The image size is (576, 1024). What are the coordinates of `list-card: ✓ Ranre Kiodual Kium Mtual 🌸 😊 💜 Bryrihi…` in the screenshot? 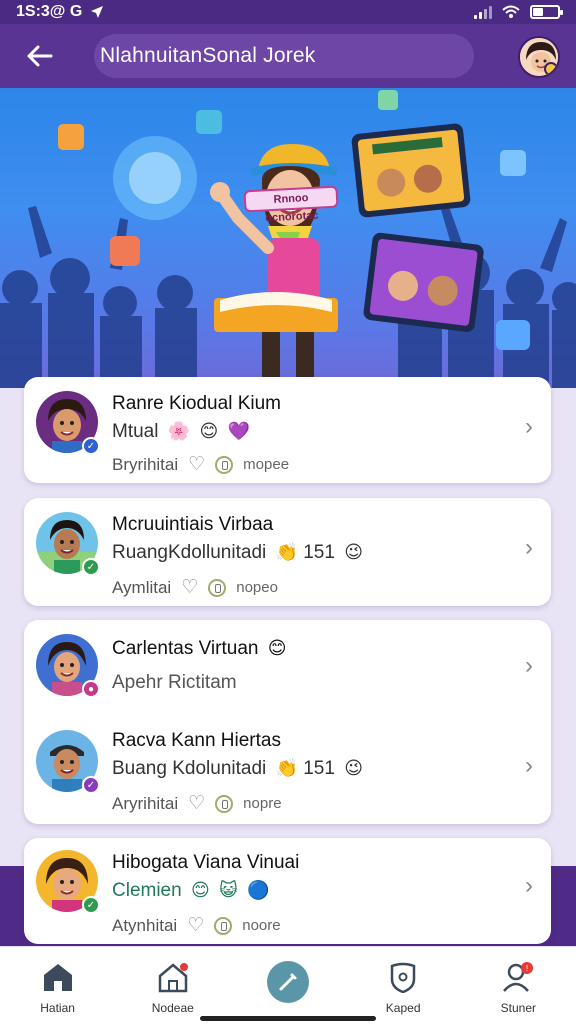 It's located at (287, 430).